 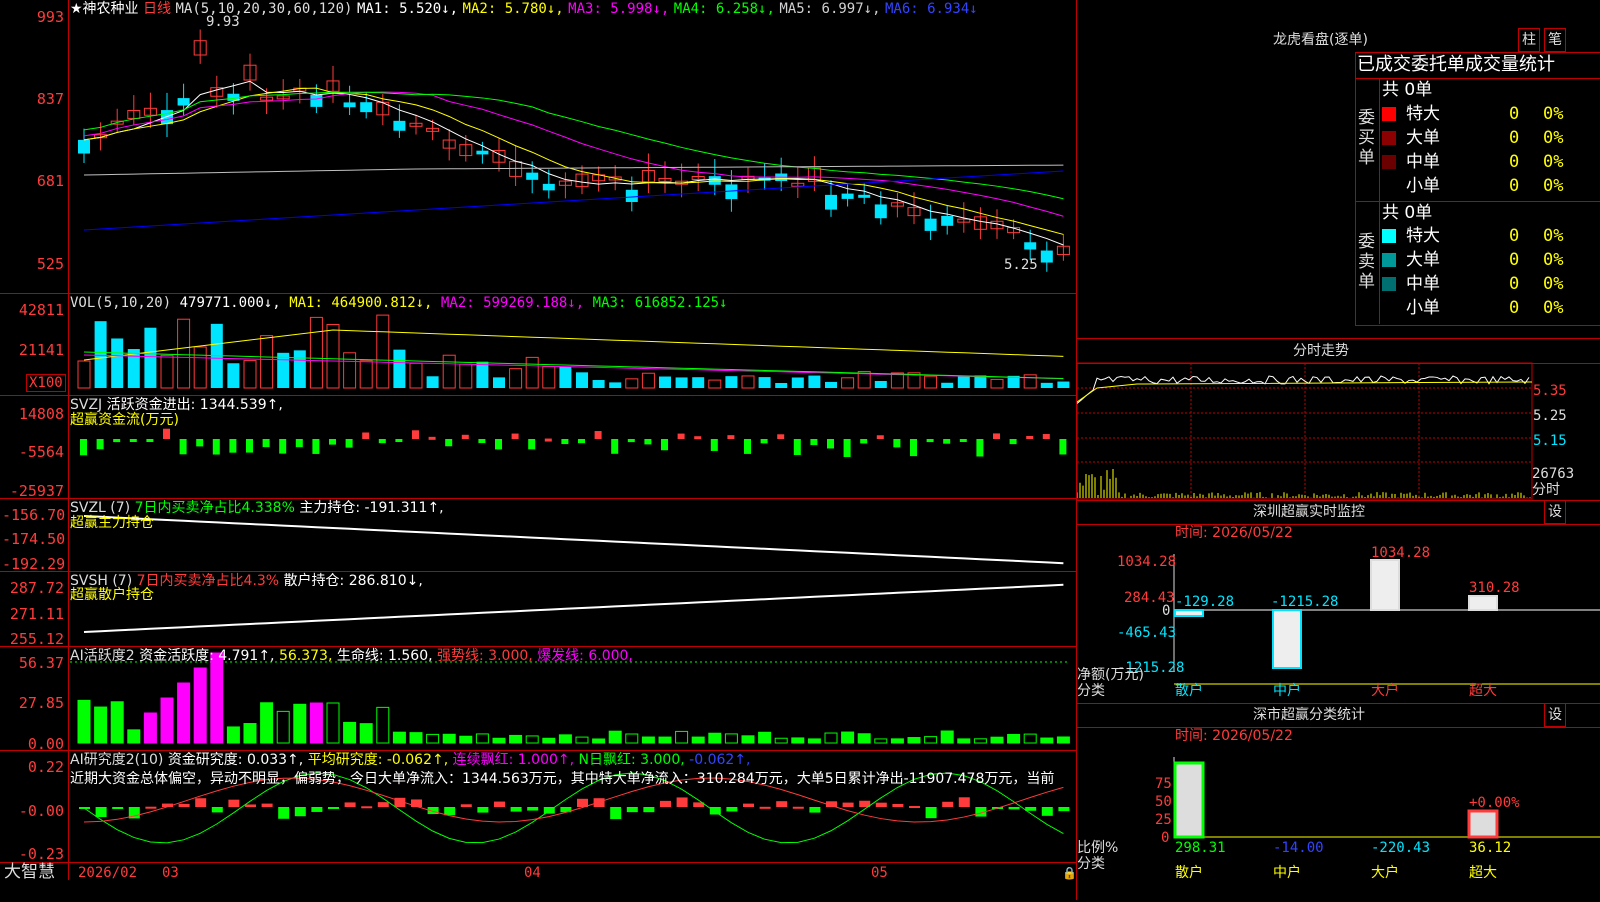 What do you see at coordinates (34, 539) in the screenshot?
I see `svzl-tick: -174.50` at bounding box center [34, 539].